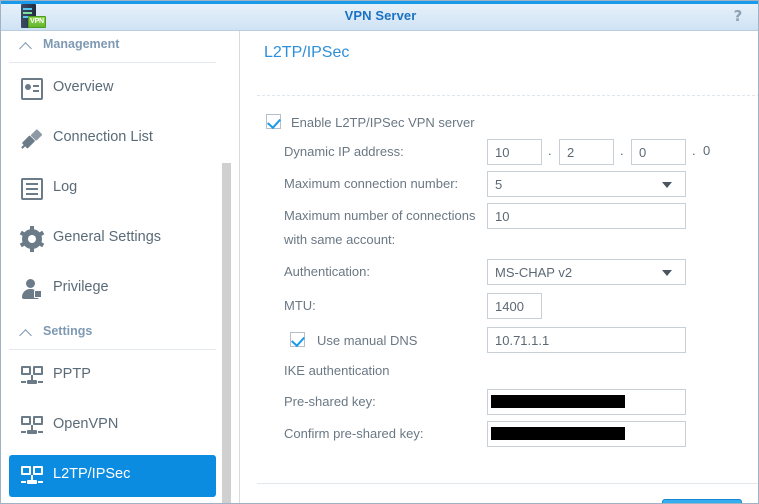 The image size is (759, 504). Describe the element at coordinates (32, 139) in the screenshot. I see `connection-plug-icon` at that location.